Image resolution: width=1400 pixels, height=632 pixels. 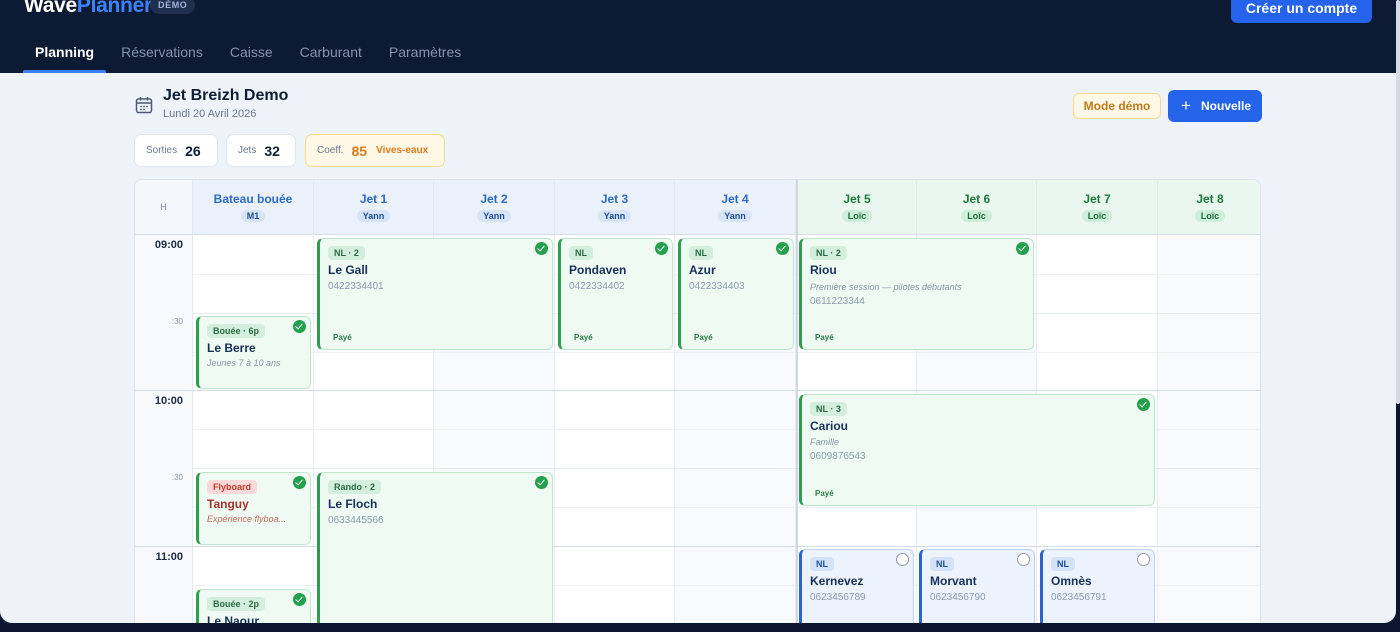 What do you see at coordinates (1209, 207) in the screenshot?
I see `column-header-jet-8: Jet 8 Loïc` at bounding box center [1209, 207].